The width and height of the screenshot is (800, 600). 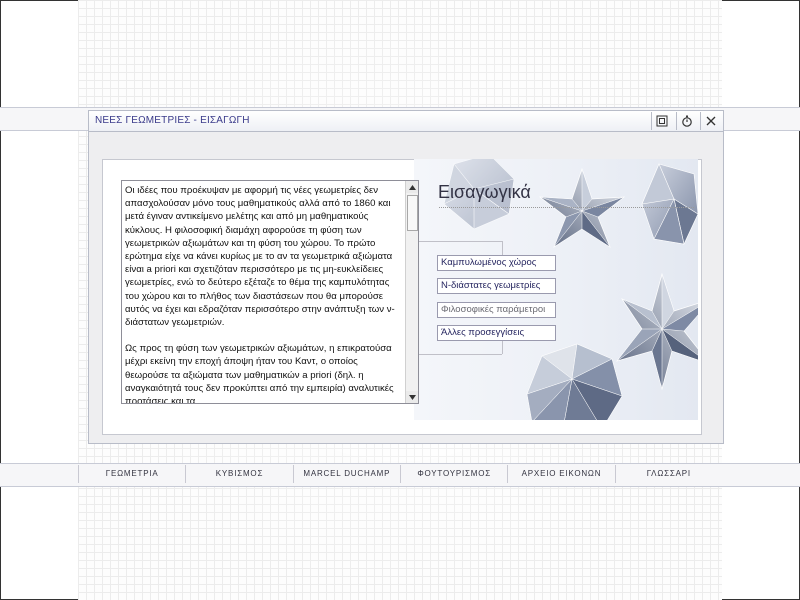 I want to click on window-title: ΝΕΕΣ ΓΕΩΜΕΤΡΙΕΣ - ΕΙΣΑΓΩΓΗ, so click(x=172, y=120).